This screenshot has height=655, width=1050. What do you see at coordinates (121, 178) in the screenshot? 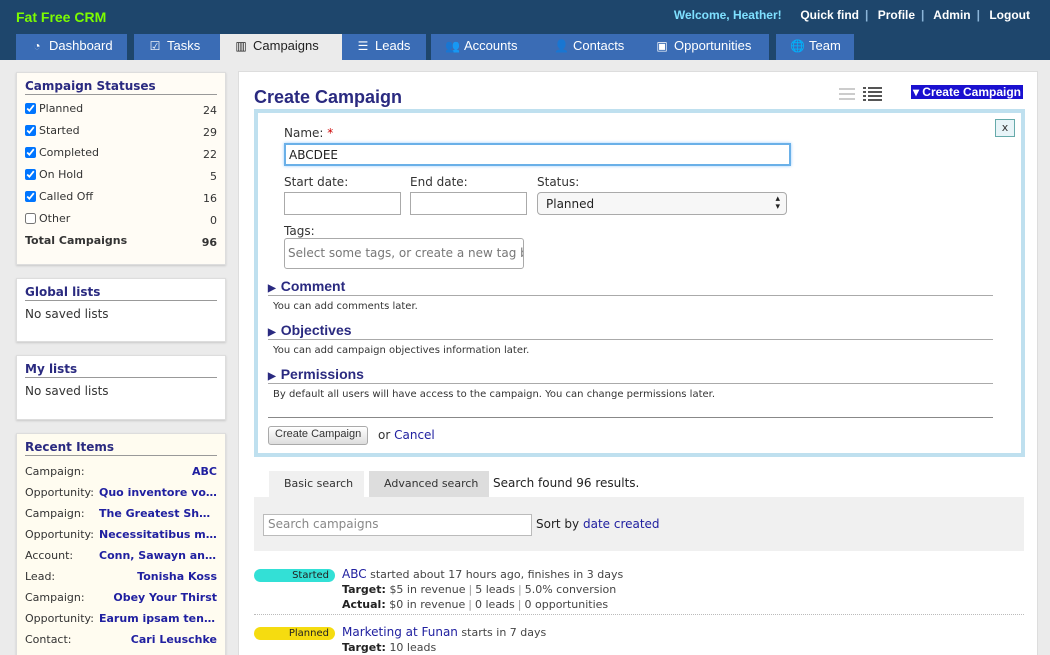
I see `status-filter-on-hold: On Hold 5` at bounding box center [121, 178].